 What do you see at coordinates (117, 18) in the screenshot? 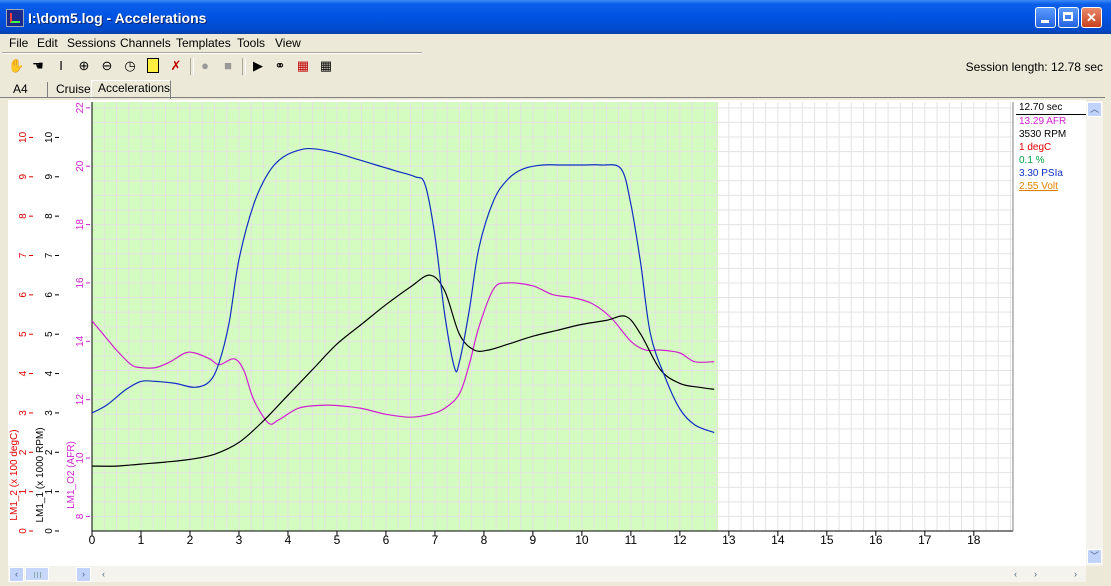
I see `window-title: I:\dom5.log - Accelerations` at bounding box center [117, 18].